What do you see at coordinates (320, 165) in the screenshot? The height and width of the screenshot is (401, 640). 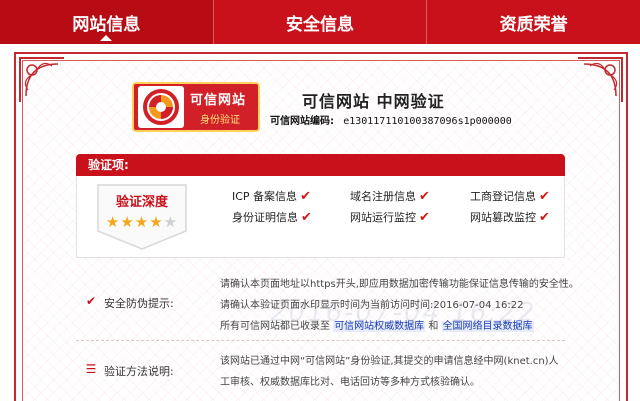 I see `verification-section-header: 验证项:` at bounding box center [320, 165].